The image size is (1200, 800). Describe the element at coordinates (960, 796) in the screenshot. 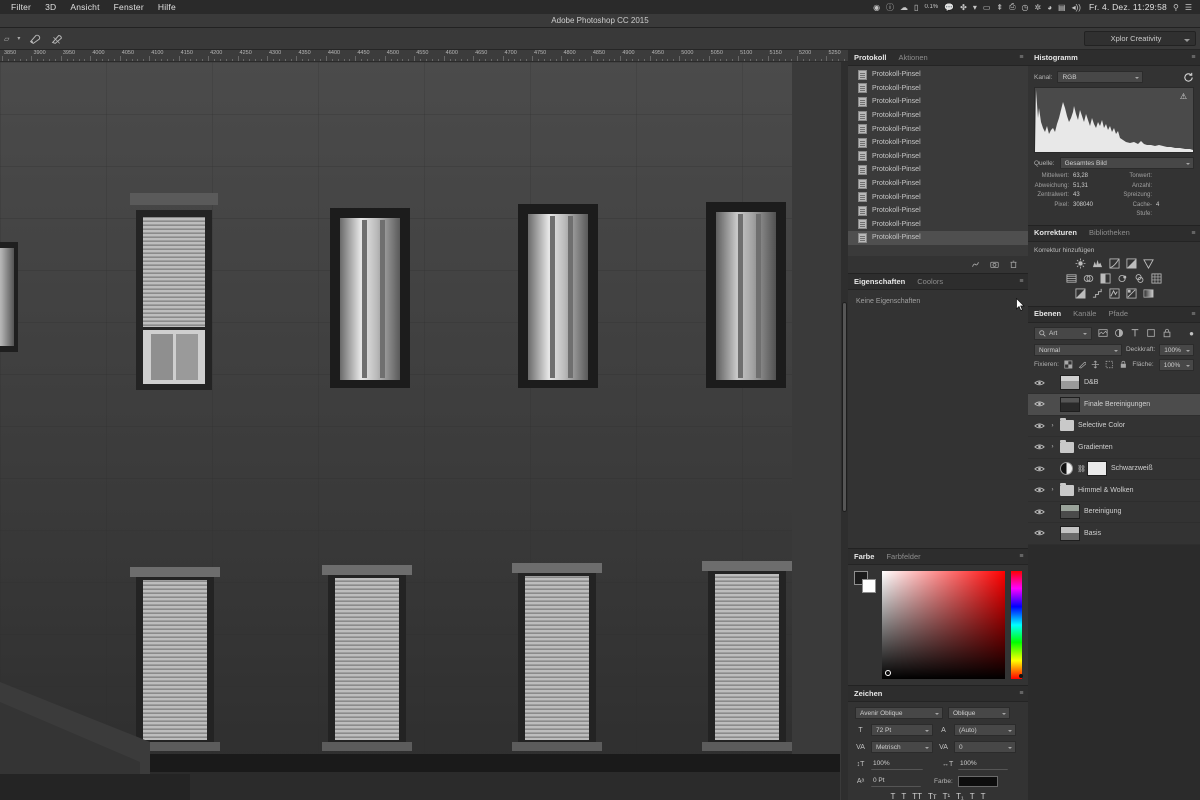

I see `character-style-button: T₁` at that location.